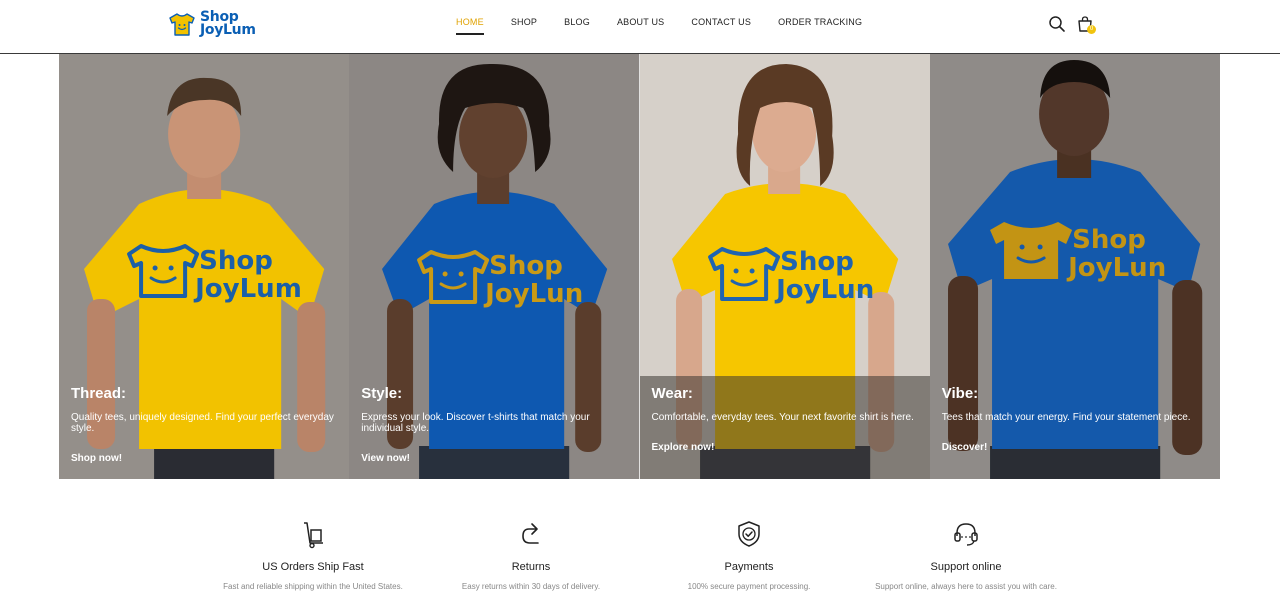  What do you see at coordinates (99, 393) in the screenshot?
I see `panel-title: Thread:` at bounding box center [99, 393].